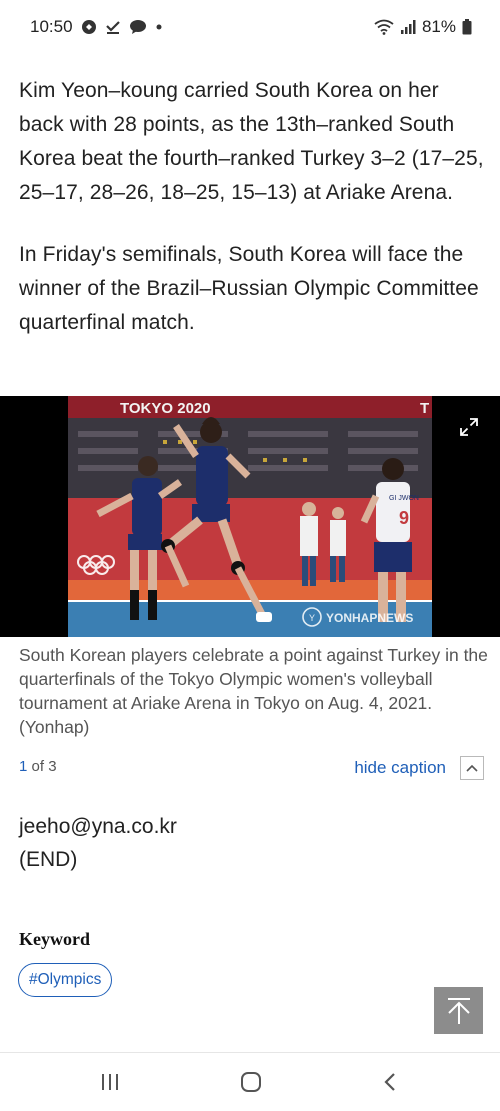 Image resolution: width=500 pixels, height=1111 pixels. What do you see at coordinates (467, 27) in the screenshot?
I see `battery-icon` at bounding box center [467, 27].